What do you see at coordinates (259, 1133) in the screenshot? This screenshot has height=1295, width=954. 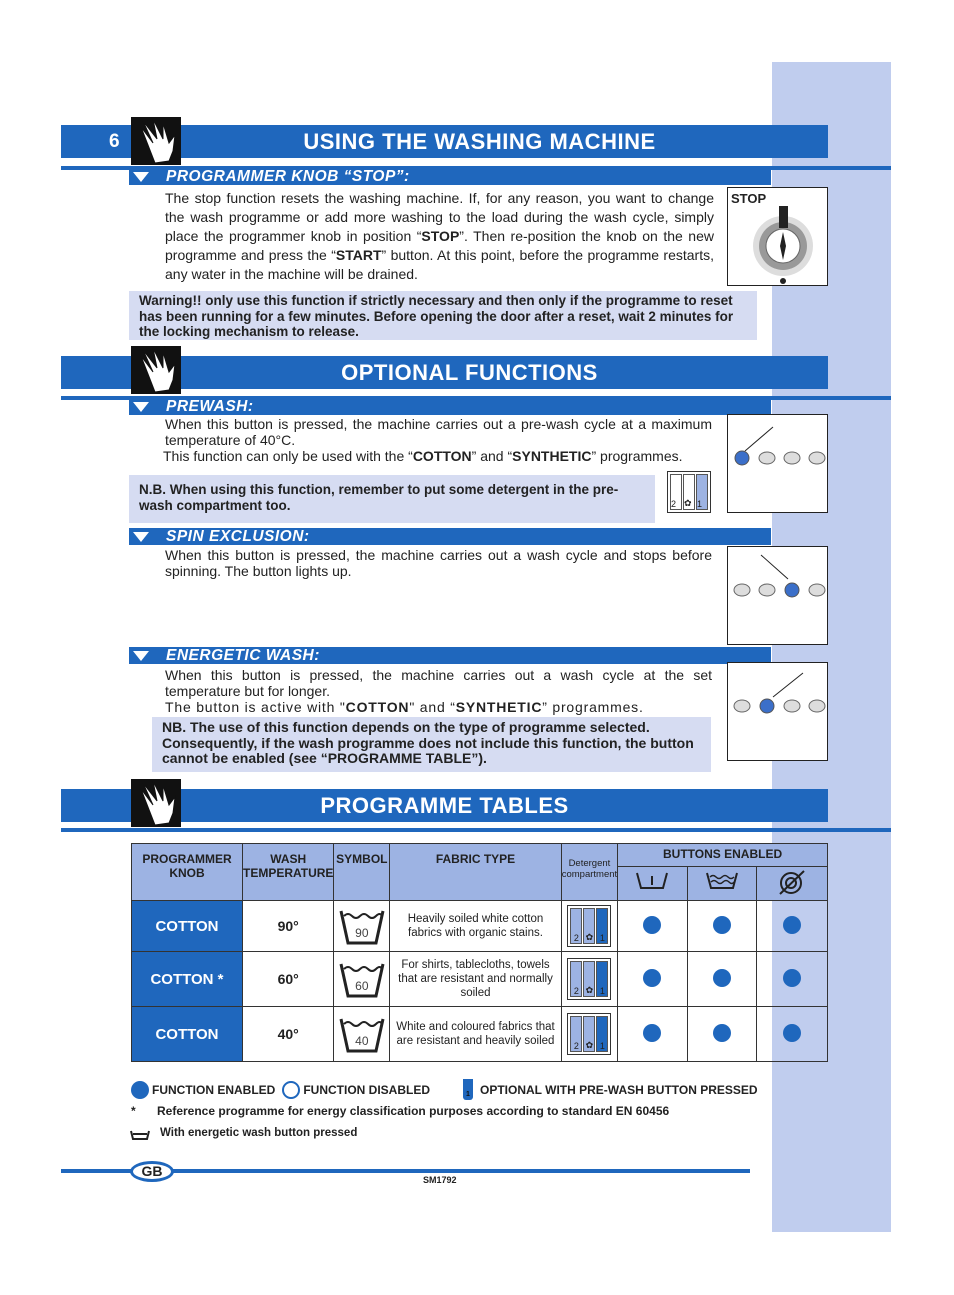 I see `legend-energetic: With energetic wash button pressed` at bounding box center [259, 1133].